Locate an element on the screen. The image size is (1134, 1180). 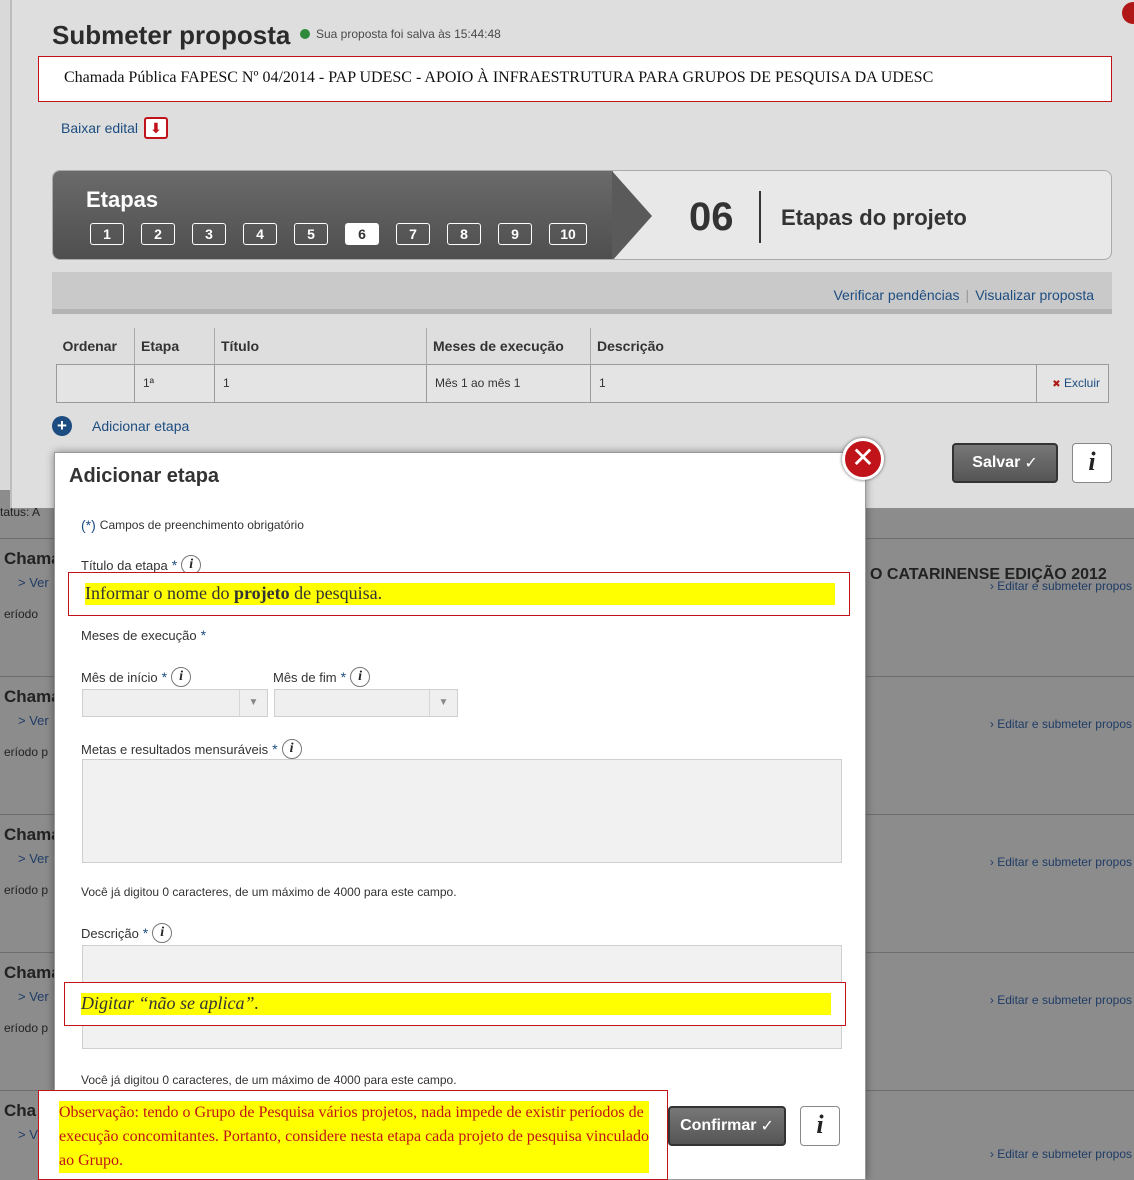
add-etapa-label: Adicionar etapa is located at coordinates (141, 426).